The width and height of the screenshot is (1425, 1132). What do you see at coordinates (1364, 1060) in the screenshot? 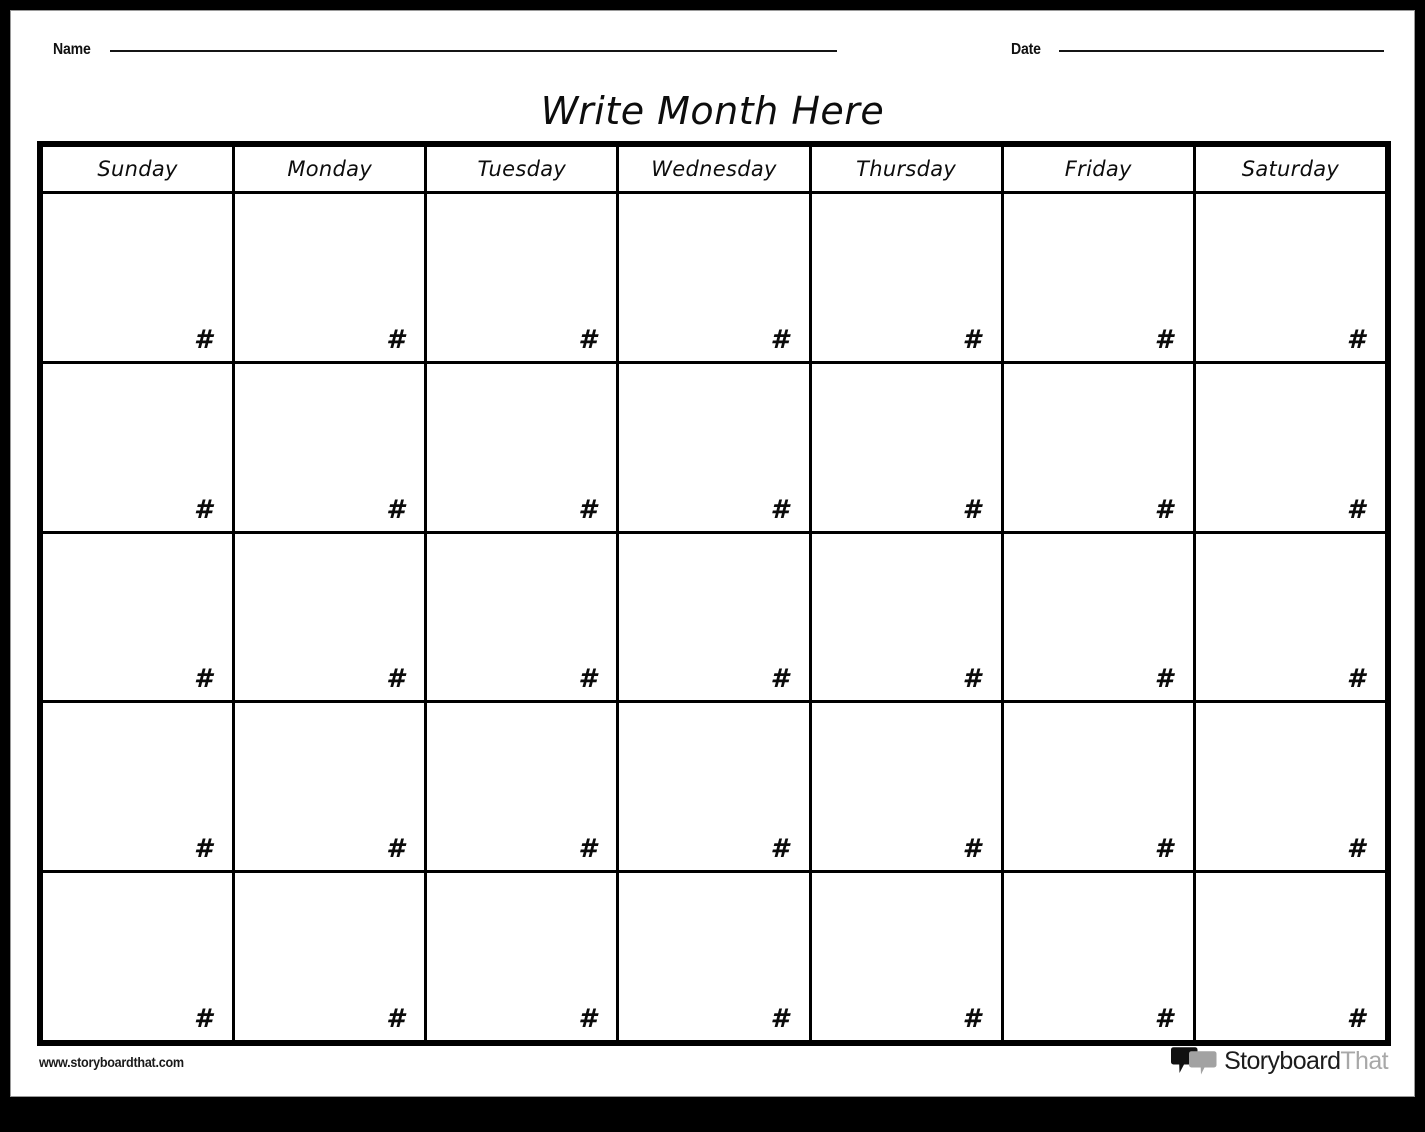
I see `logo-text-that: That` at bounding box center [1364, 1060].